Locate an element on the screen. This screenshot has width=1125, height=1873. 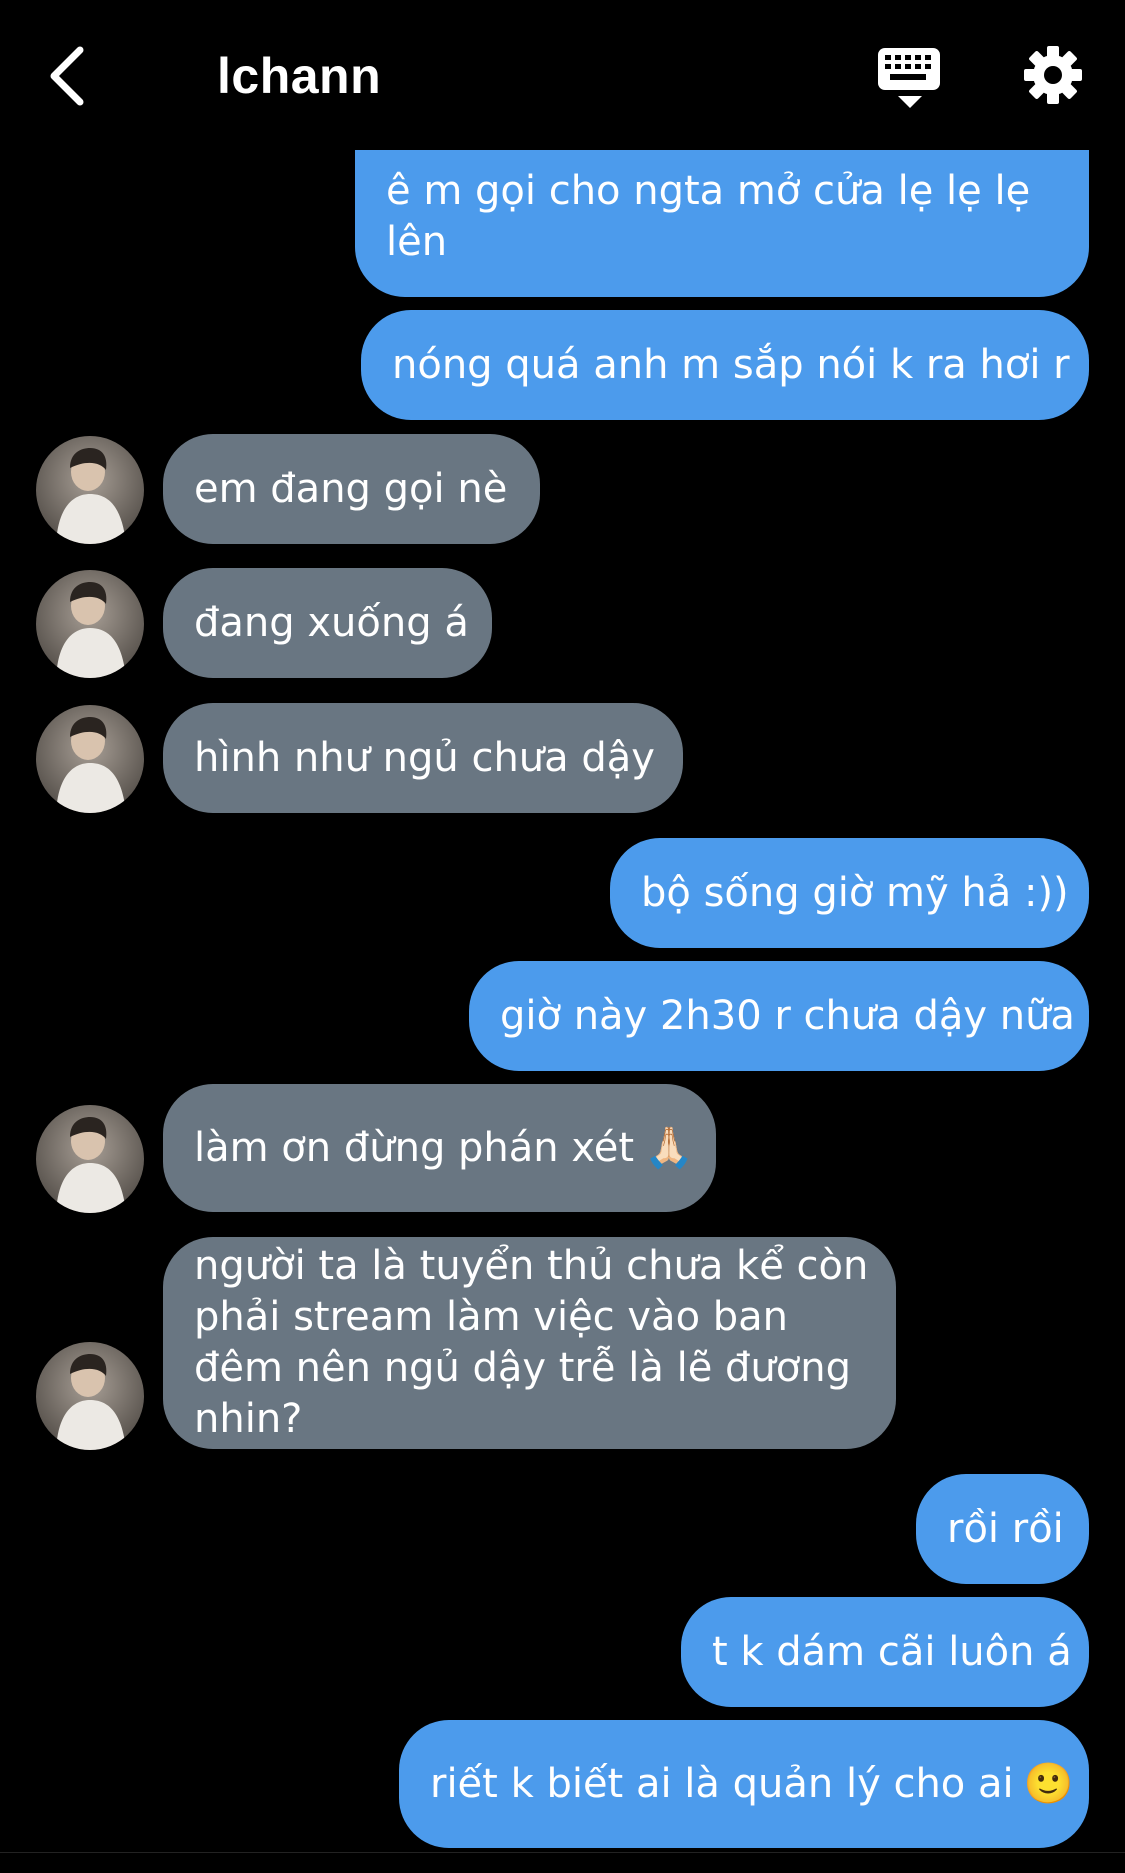
keyboard-icon is located at coordinates (909, 78).